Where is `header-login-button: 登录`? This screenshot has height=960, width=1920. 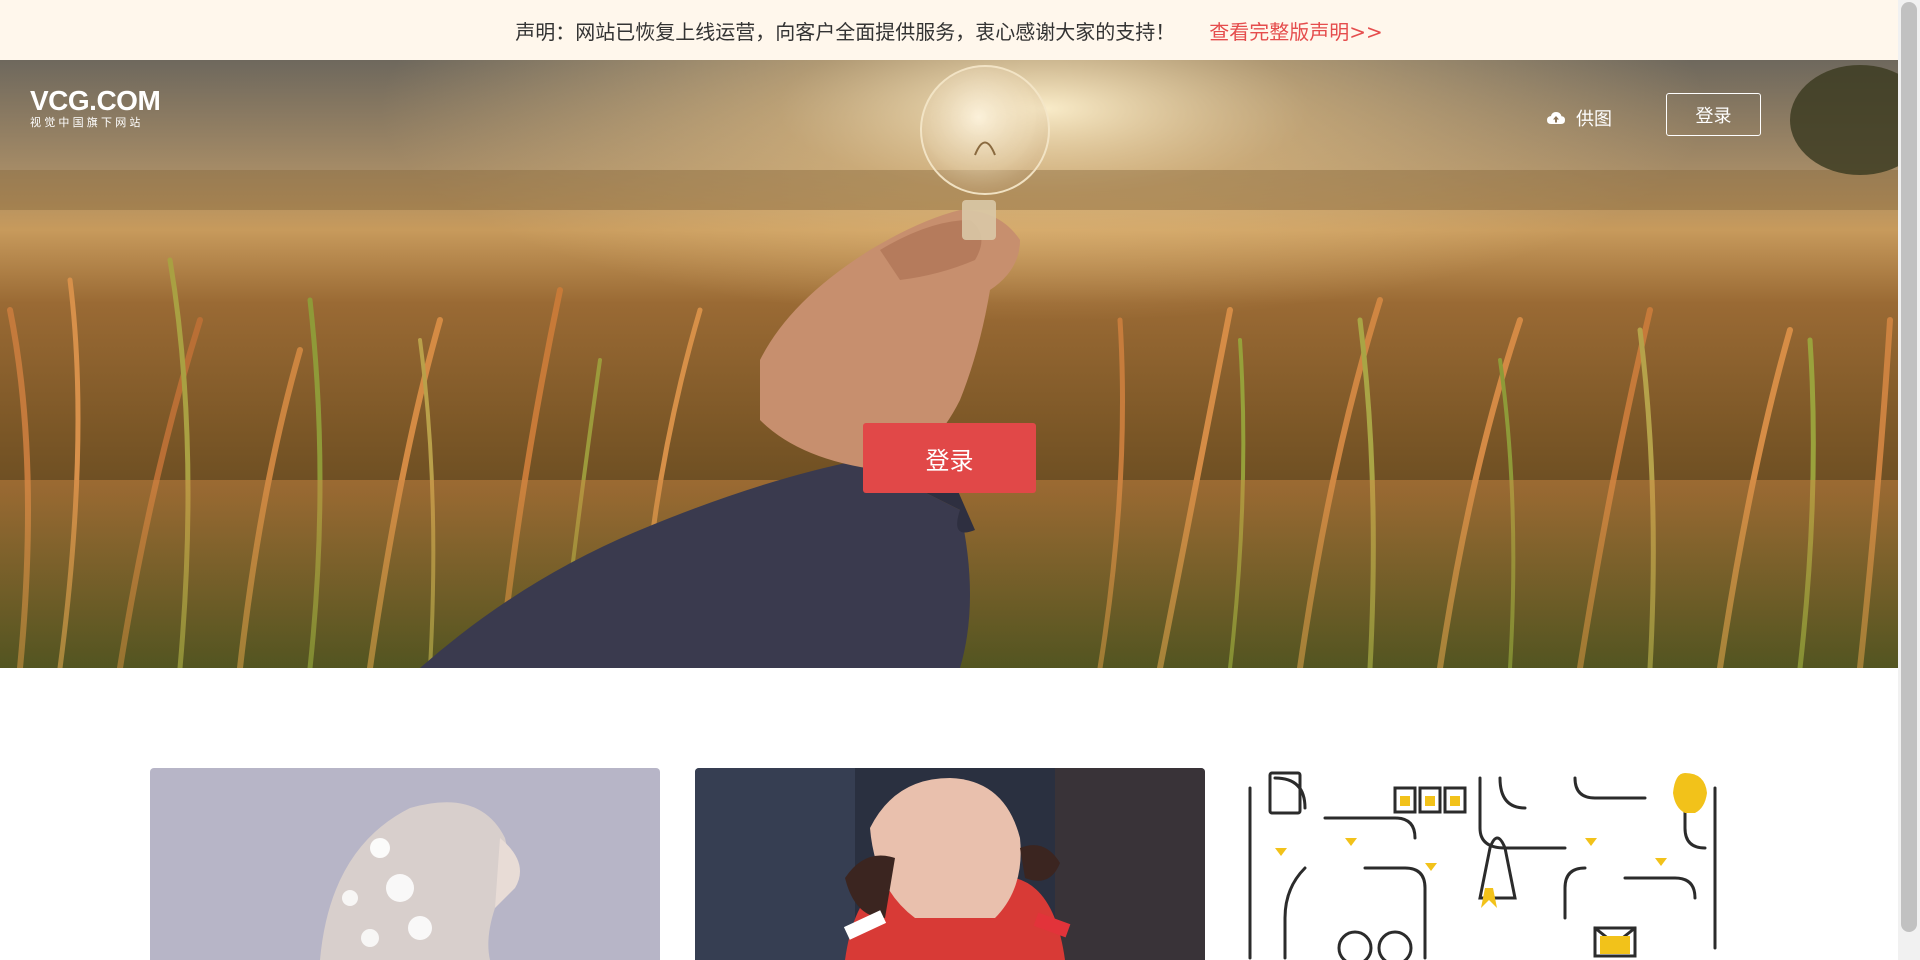 header-login-button: 登录 is located at coordinates (1713, 114).